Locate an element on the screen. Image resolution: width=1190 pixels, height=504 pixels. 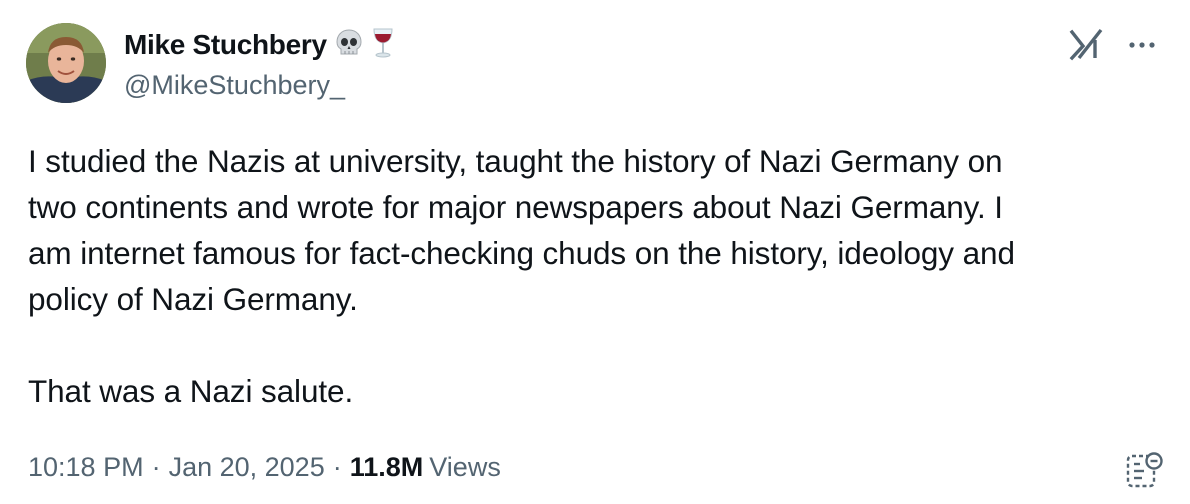
community-notes-icon is located at coordinates (1144, 470).